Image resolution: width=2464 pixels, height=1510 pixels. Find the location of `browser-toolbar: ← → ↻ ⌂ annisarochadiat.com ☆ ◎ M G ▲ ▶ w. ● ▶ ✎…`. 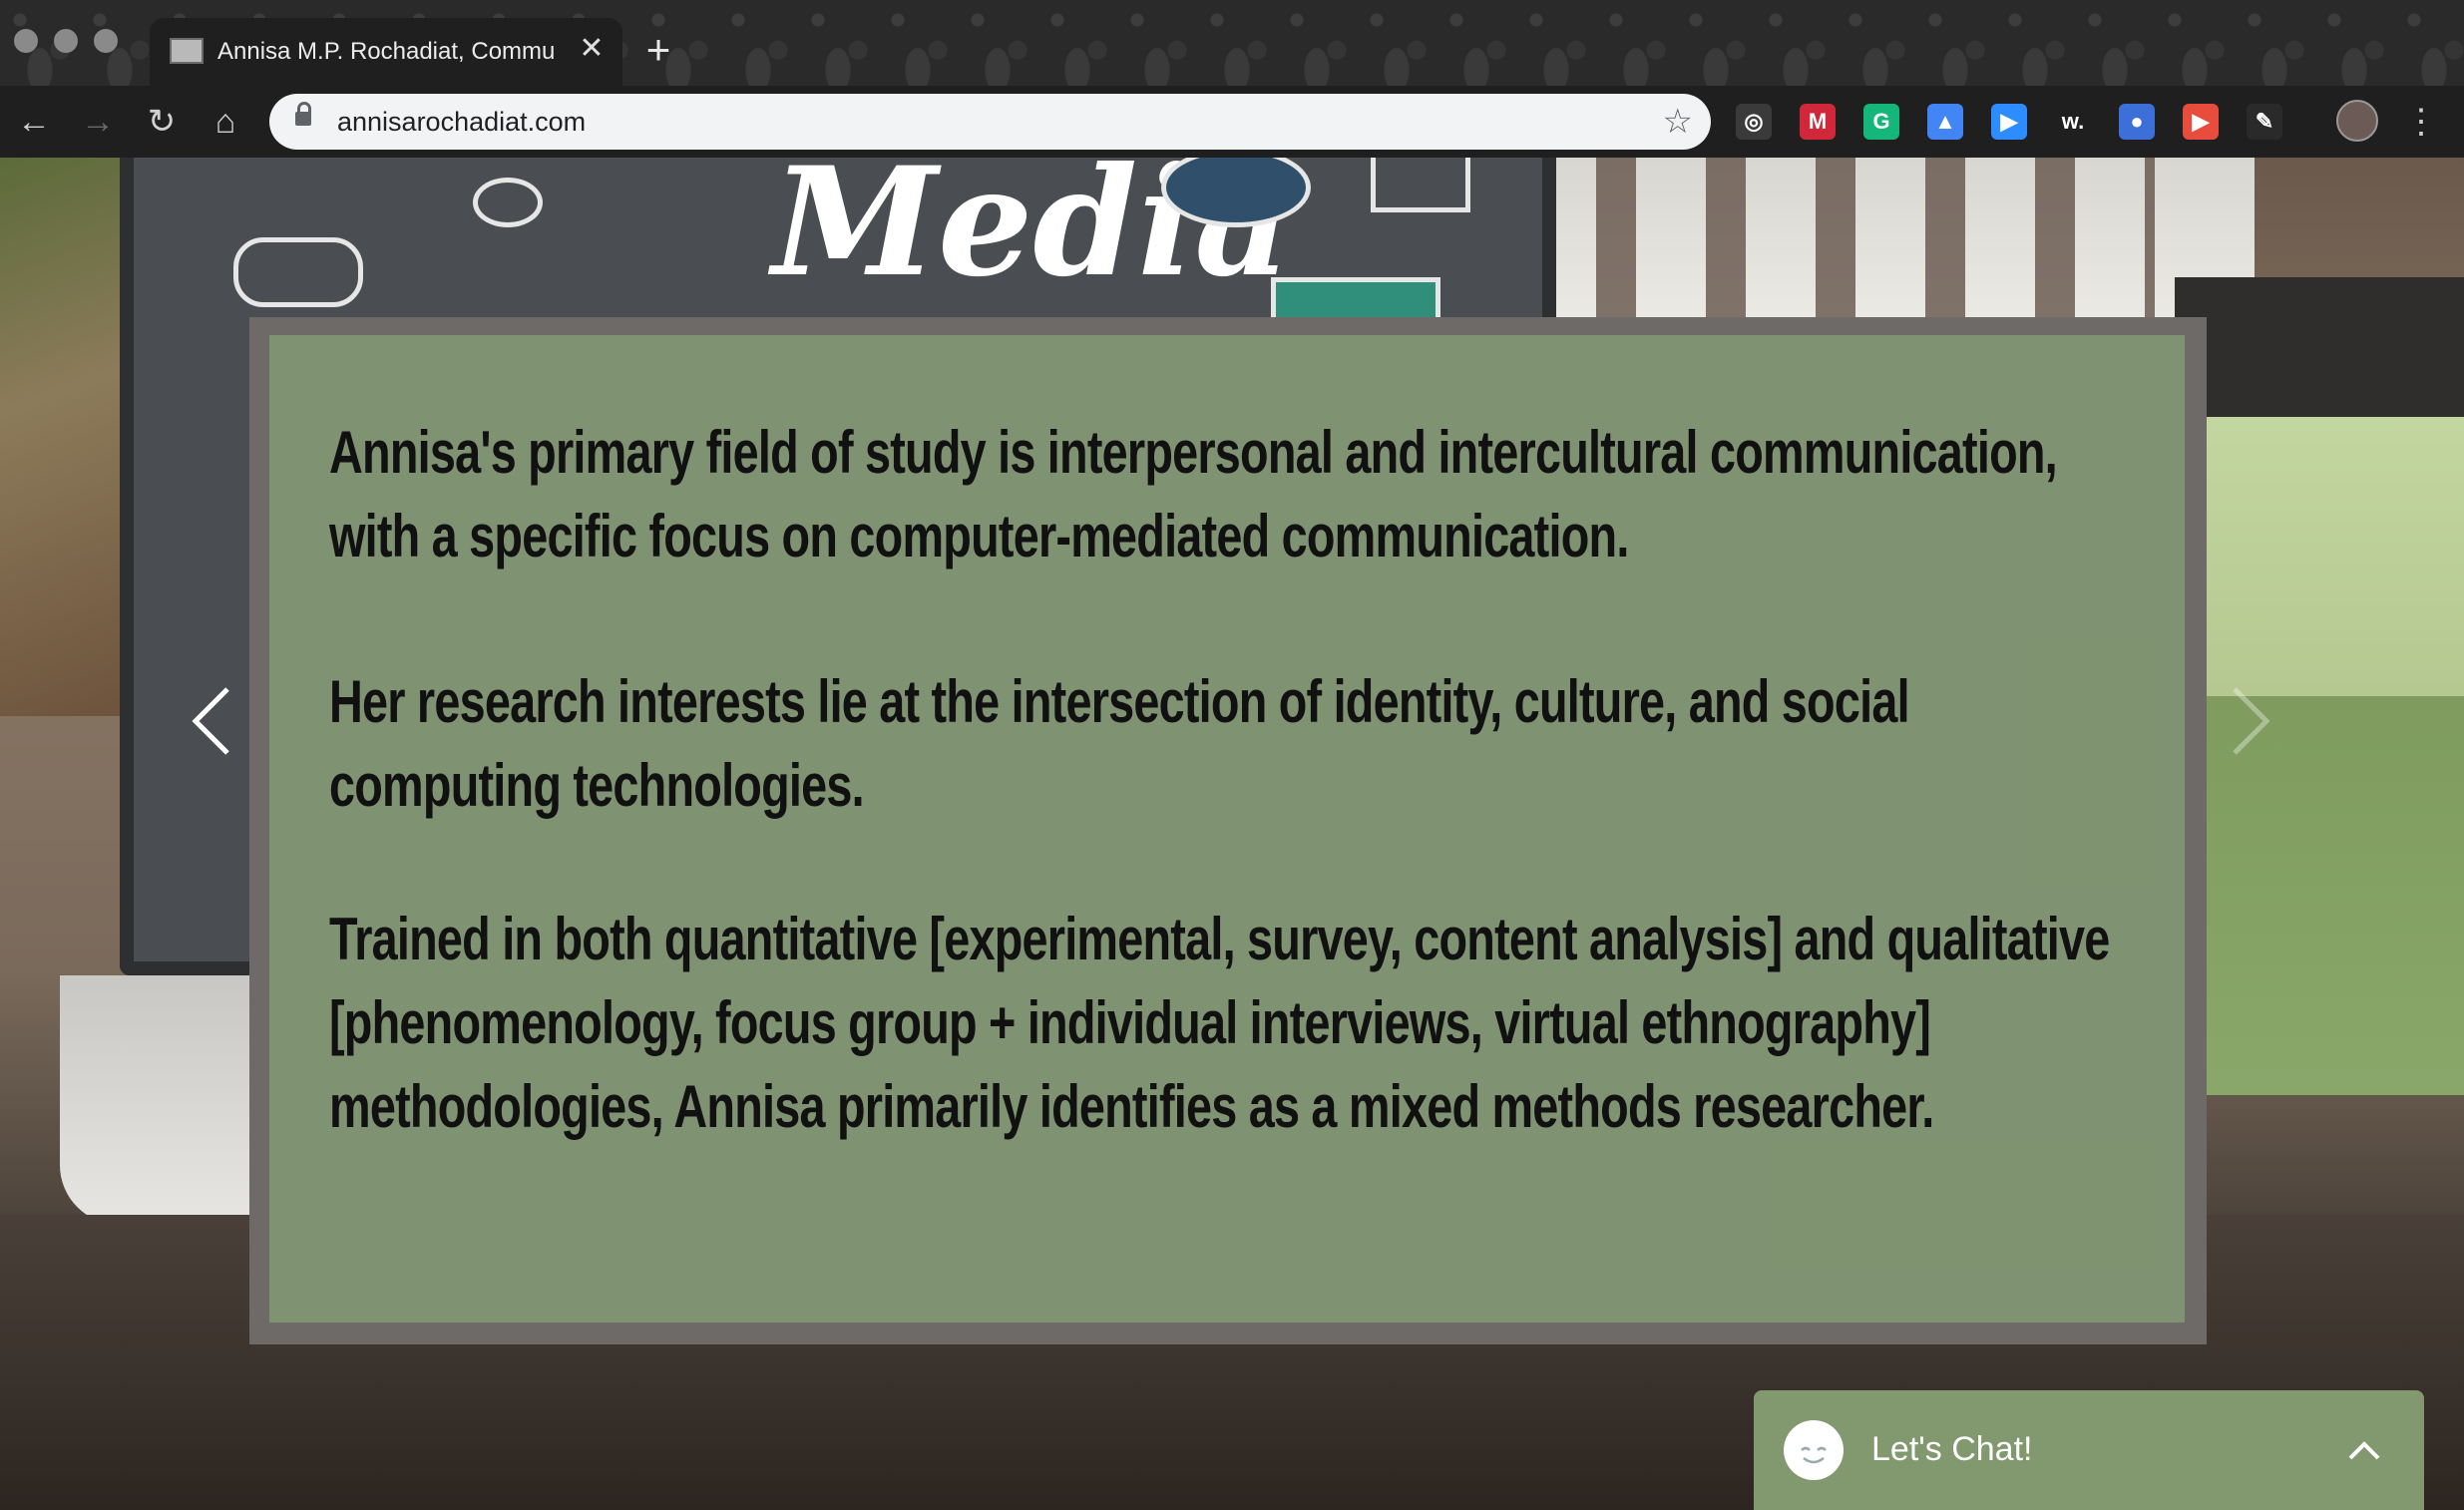

browser-toolbar: ← → ↻ ⌂ annisarochadiat.com ☆ ◎ M G ▲ ▶ w. ● ▶ ✎… is located at coordinates (1232, 122).